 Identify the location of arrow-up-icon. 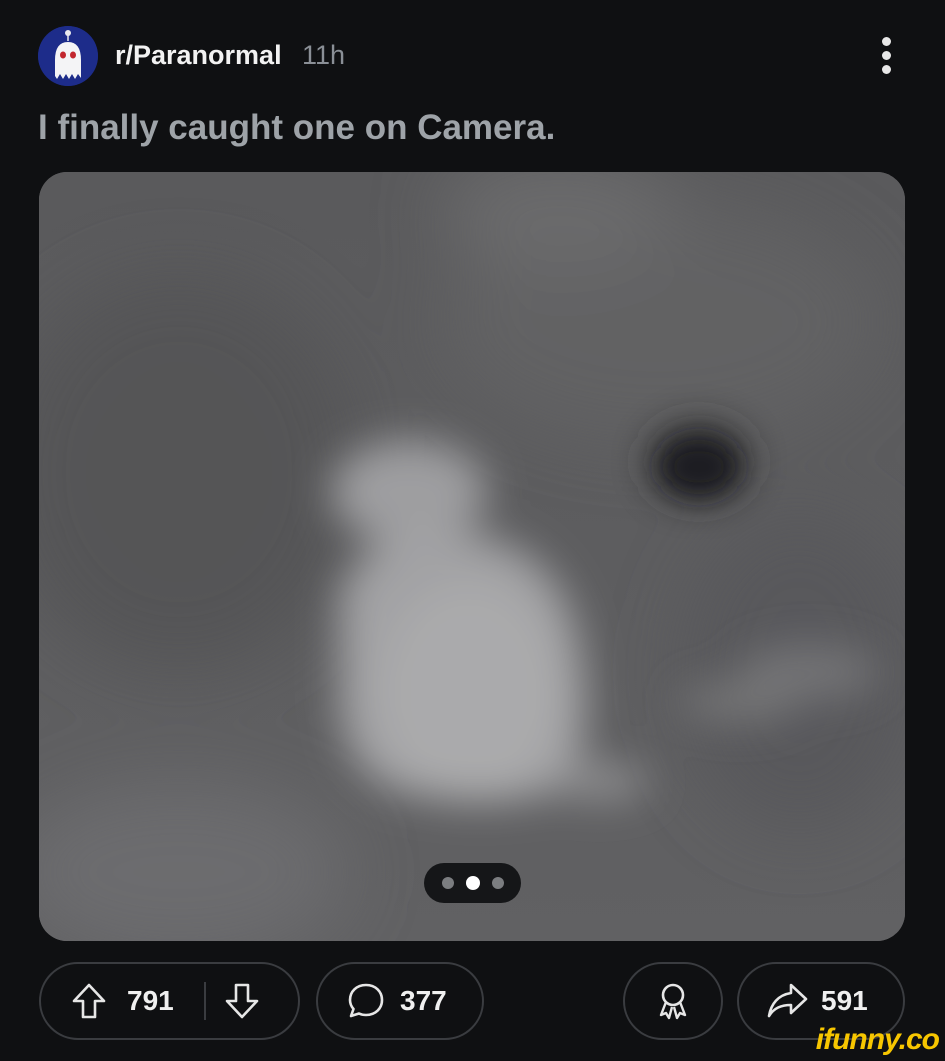
(89, 1001).